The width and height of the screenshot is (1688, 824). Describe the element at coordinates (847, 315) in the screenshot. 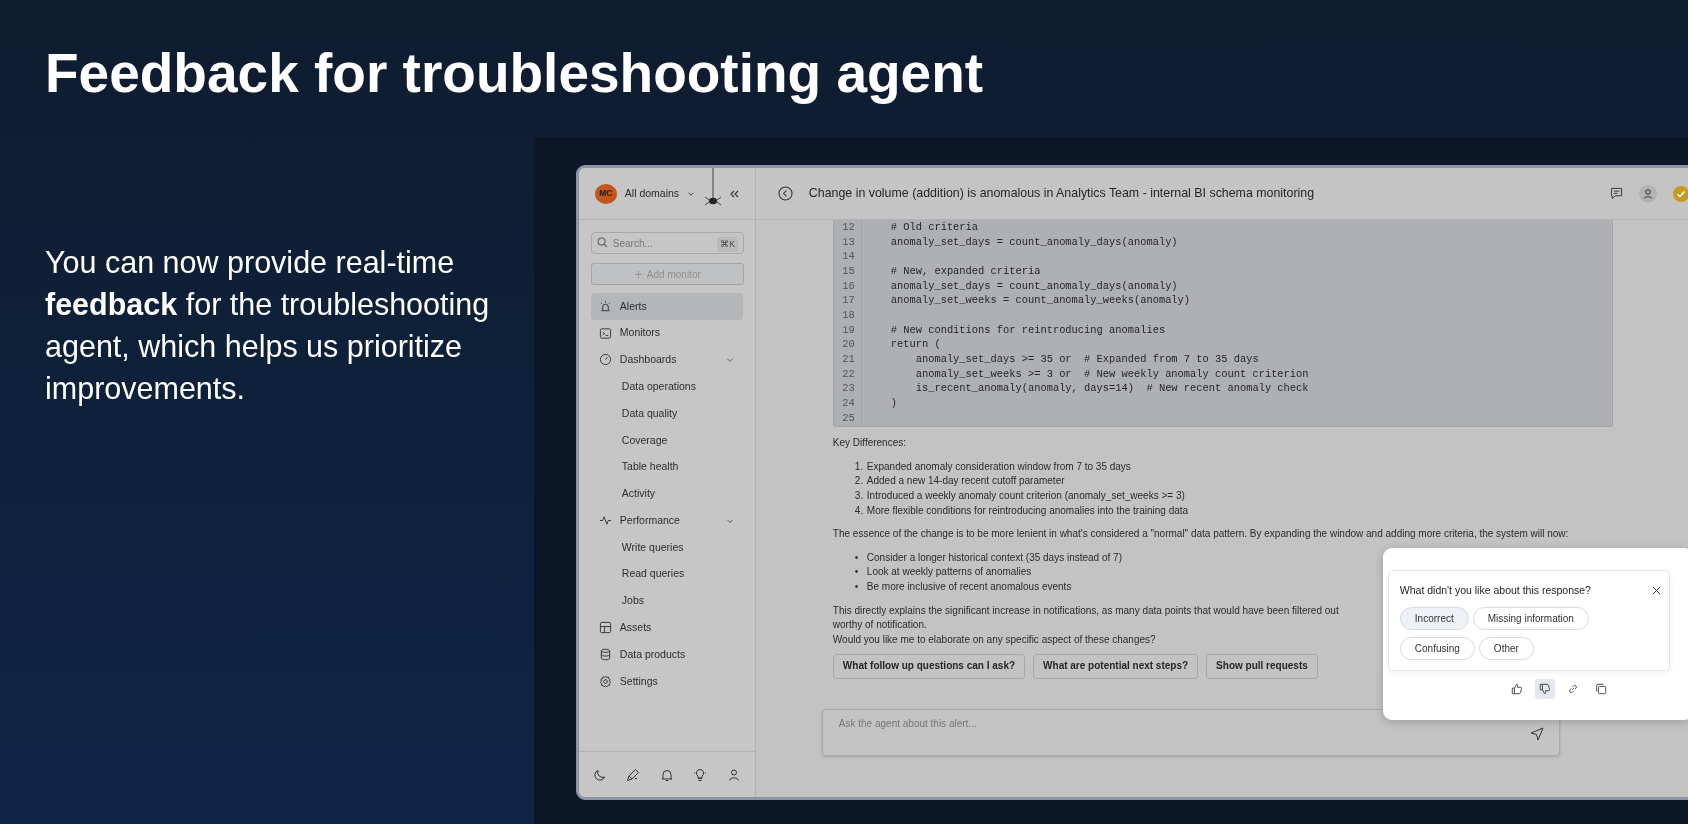

I see `line-number: 18` at that location.